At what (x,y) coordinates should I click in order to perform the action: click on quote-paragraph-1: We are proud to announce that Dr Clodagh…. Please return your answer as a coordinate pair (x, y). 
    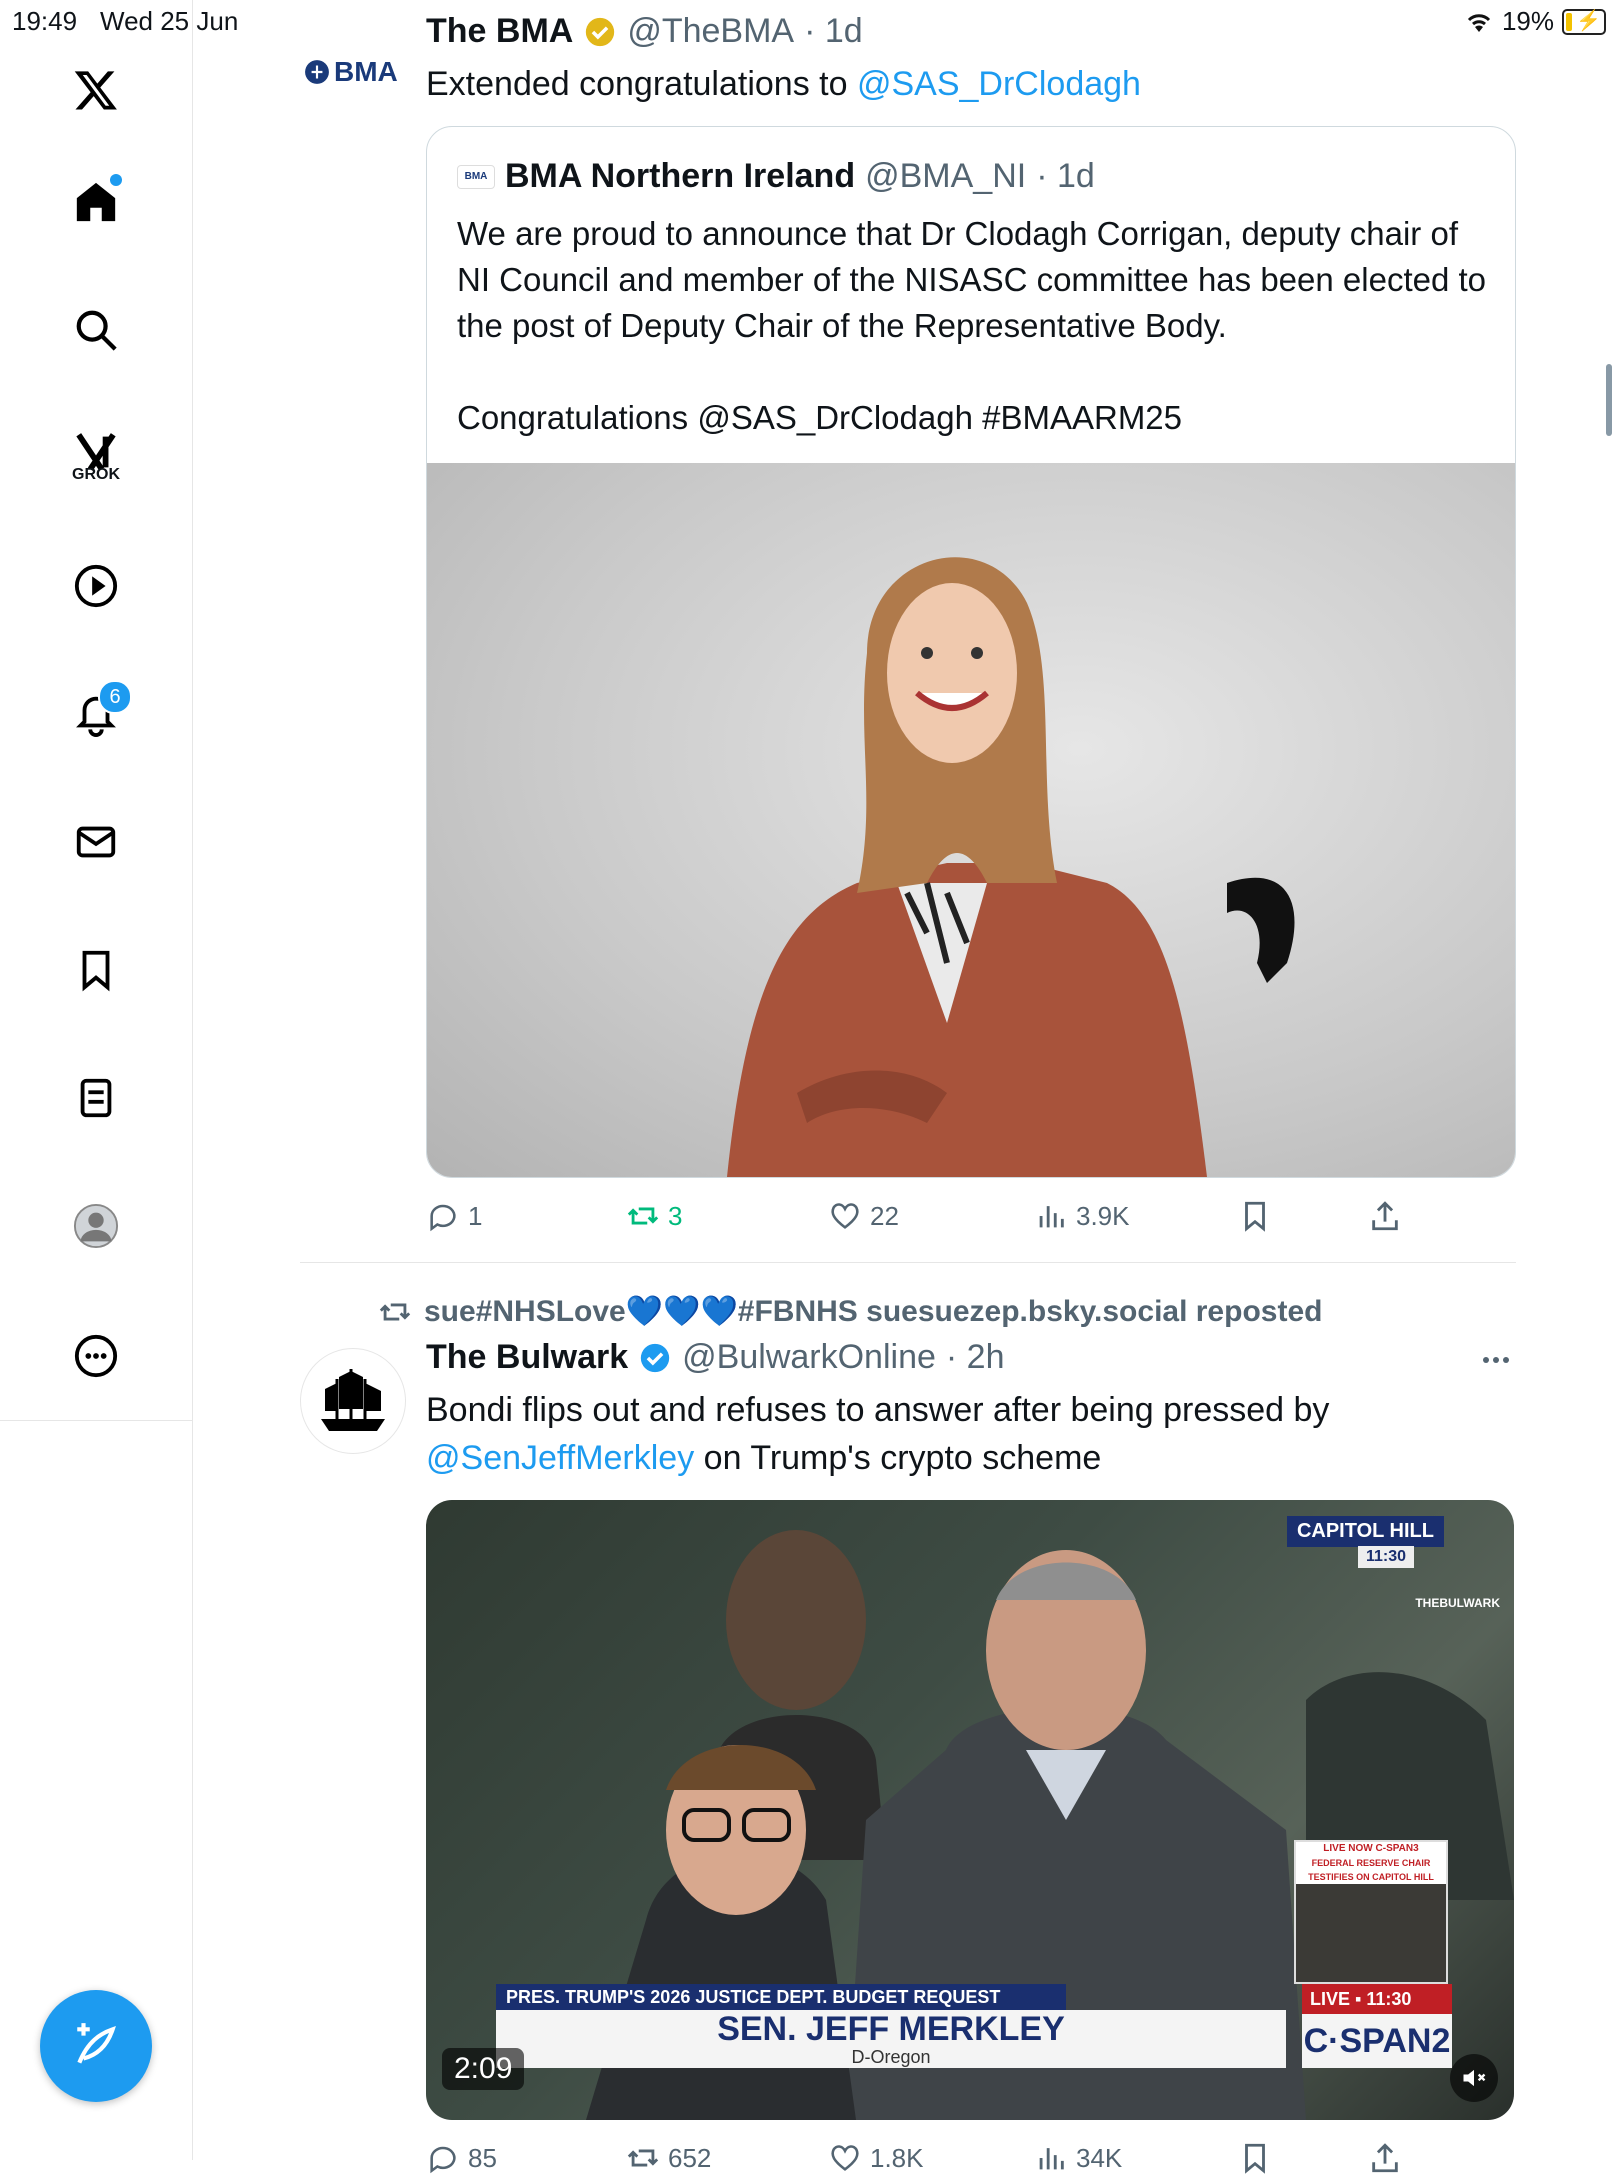
    Looking at the image, I should click on (972, 279).